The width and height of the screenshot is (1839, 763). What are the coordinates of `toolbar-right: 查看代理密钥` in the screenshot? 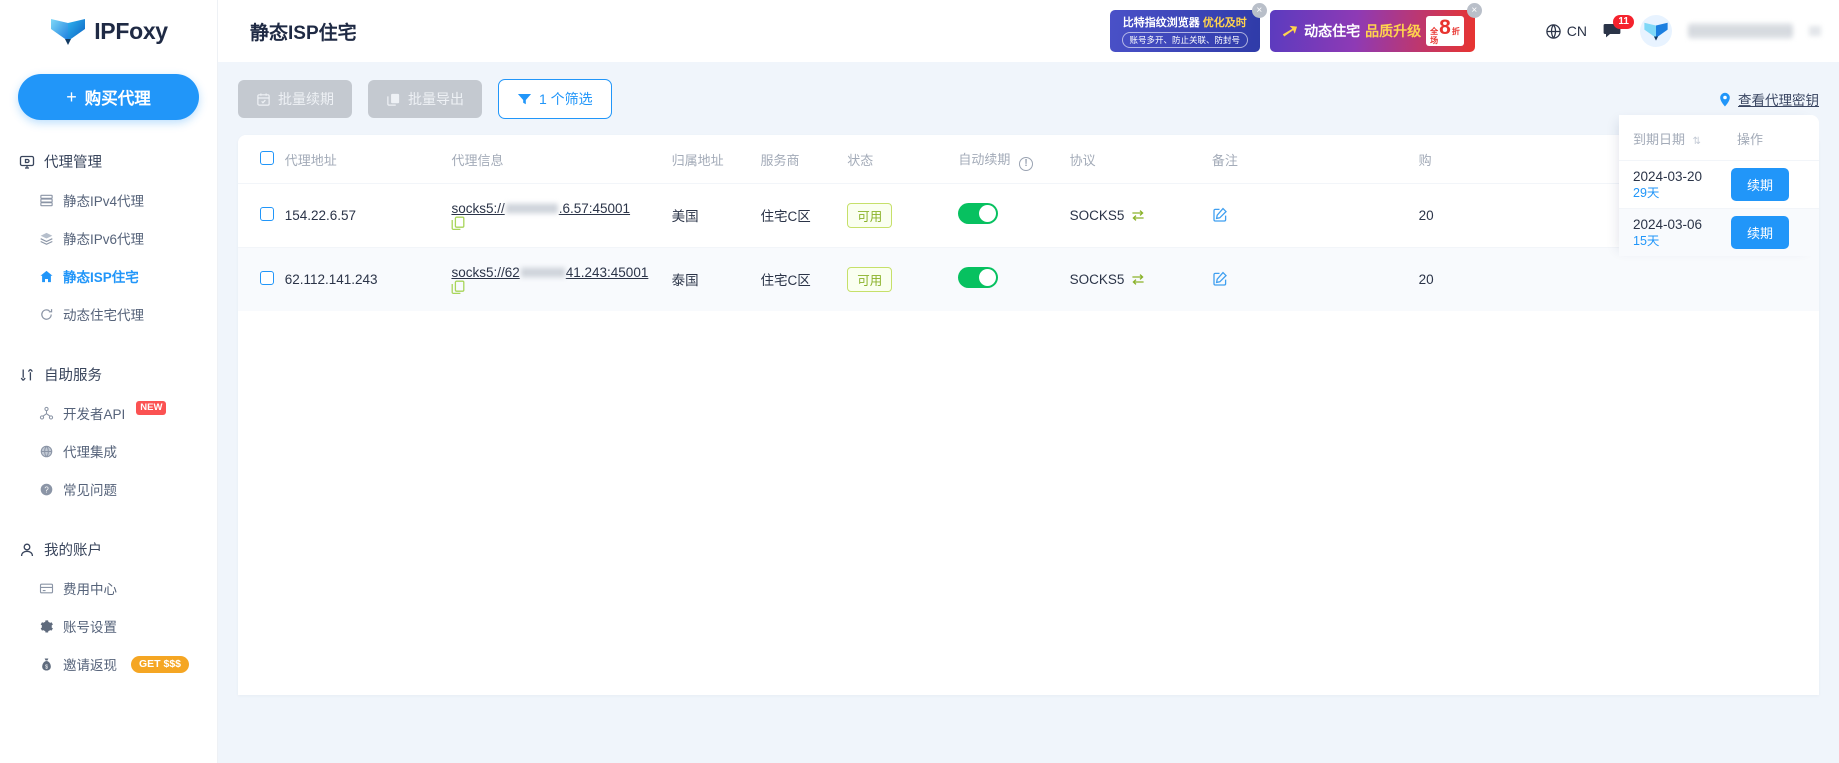 It's located at (1768, 99).